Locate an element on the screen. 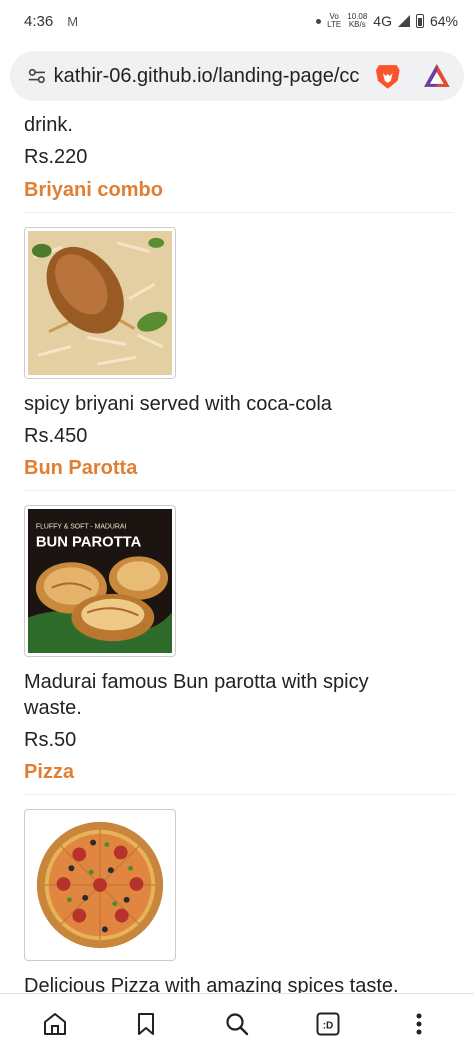  signal-icon is located at coordinates (403, 21).